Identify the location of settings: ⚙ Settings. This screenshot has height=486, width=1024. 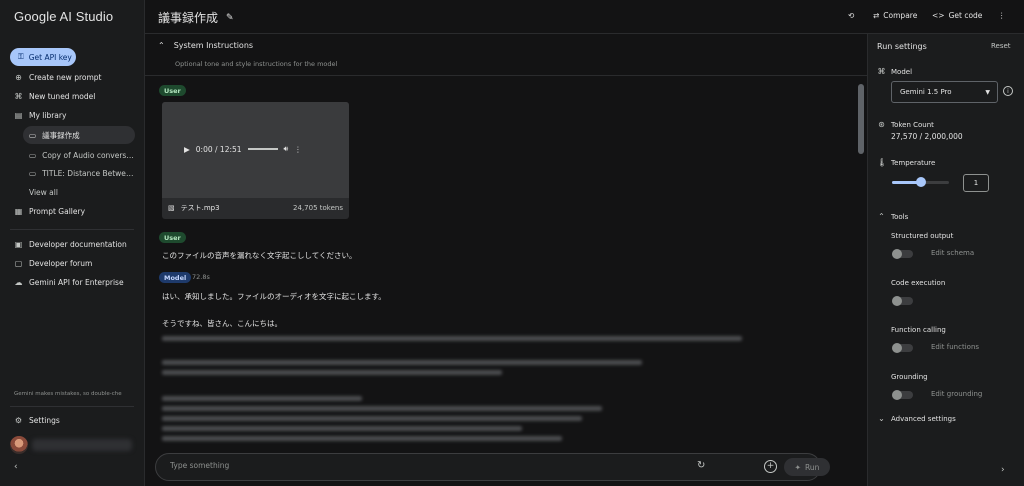
(37, 420).